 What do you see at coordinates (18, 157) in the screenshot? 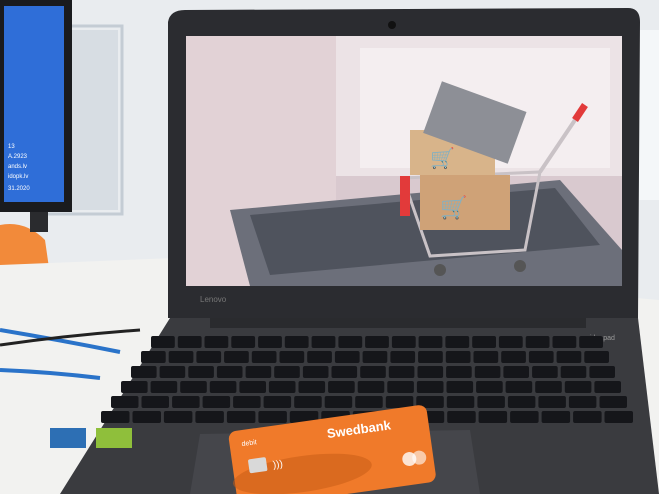
I see `monitor-text-line: A.2923` at bounding box center [18, 157].